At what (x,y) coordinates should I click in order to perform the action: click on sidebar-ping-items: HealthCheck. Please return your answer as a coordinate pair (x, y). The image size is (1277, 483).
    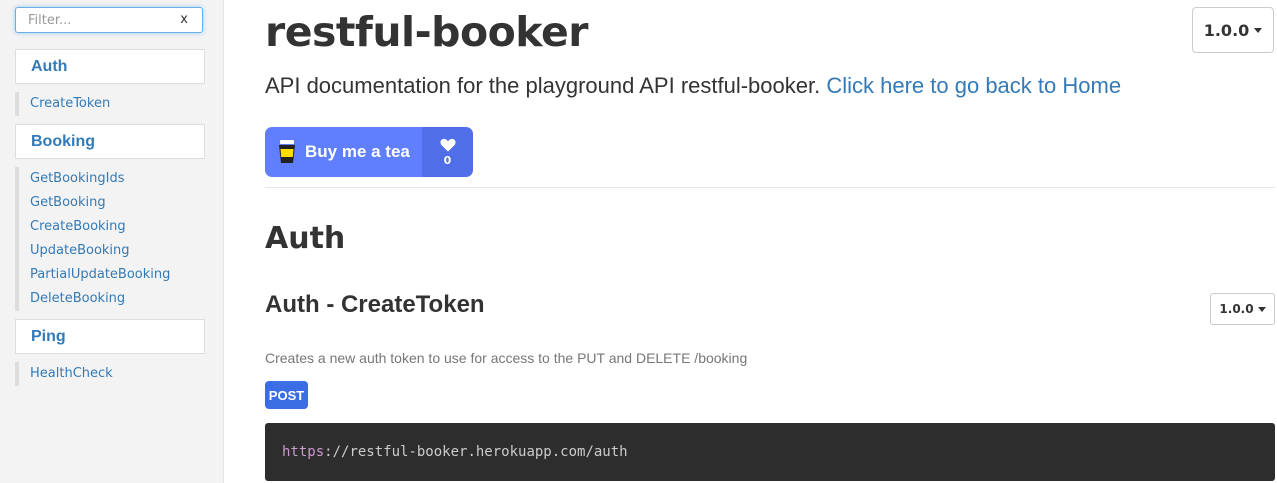
    Looking at the image, I should click on (110, 374).